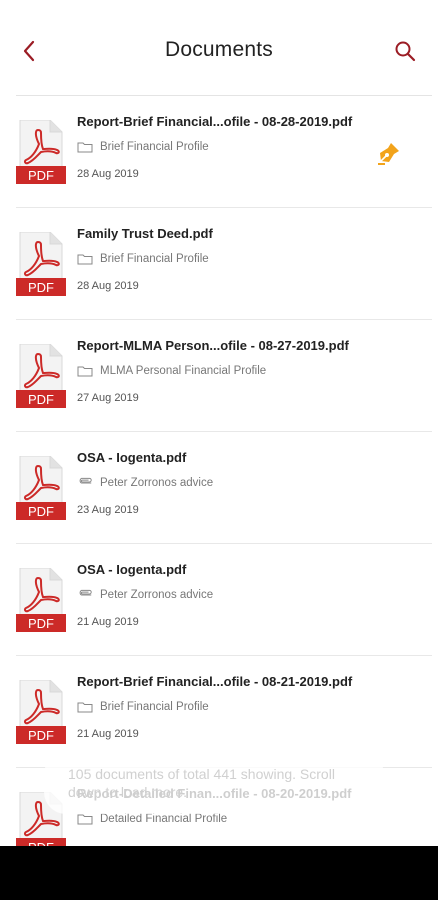 This screenshot has width=438, height=900. What do you see at coordinates (219, 873) in the screenshot?
I see `system-nav-bar` at bounding box center [219, 873].